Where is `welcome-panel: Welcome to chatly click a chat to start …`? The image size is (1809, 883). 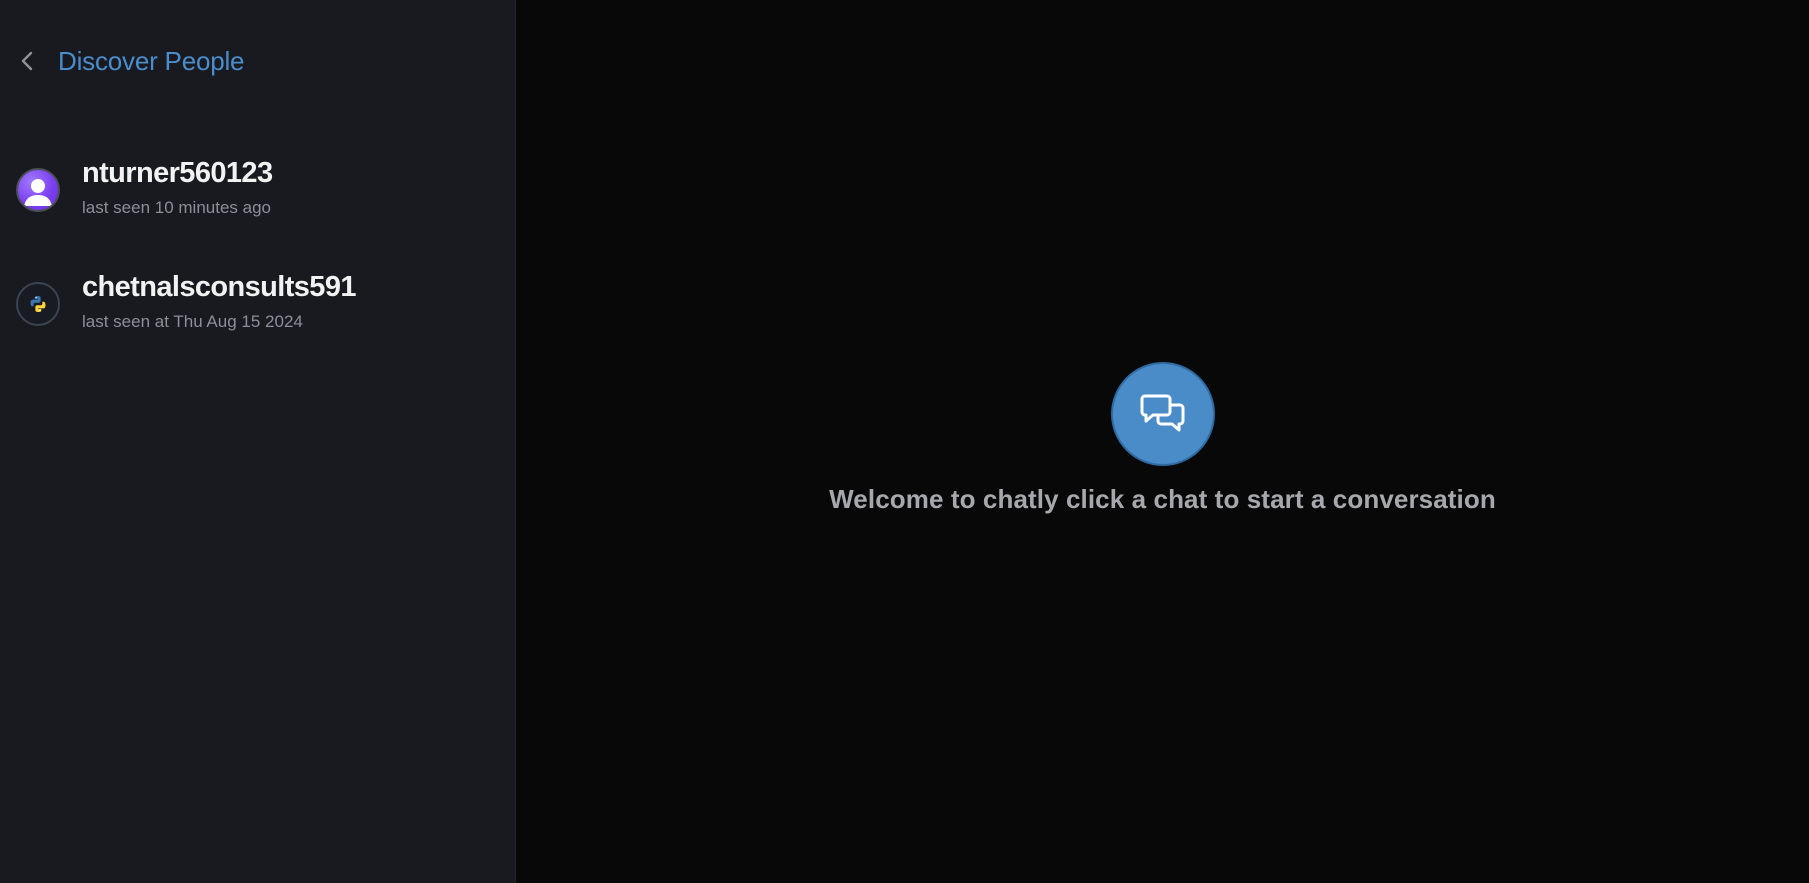
welcome-panel: Welcome to chatly click a chat to start … is located at coordinates (1162, 438).